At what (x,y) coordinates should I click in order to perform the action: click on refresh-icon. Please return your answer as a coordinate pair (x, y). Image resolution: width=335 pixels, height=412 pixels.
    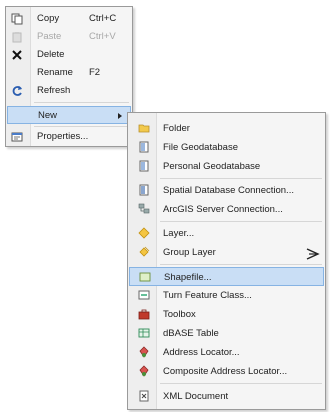
    Looking at the image, I should click on (17, 91).